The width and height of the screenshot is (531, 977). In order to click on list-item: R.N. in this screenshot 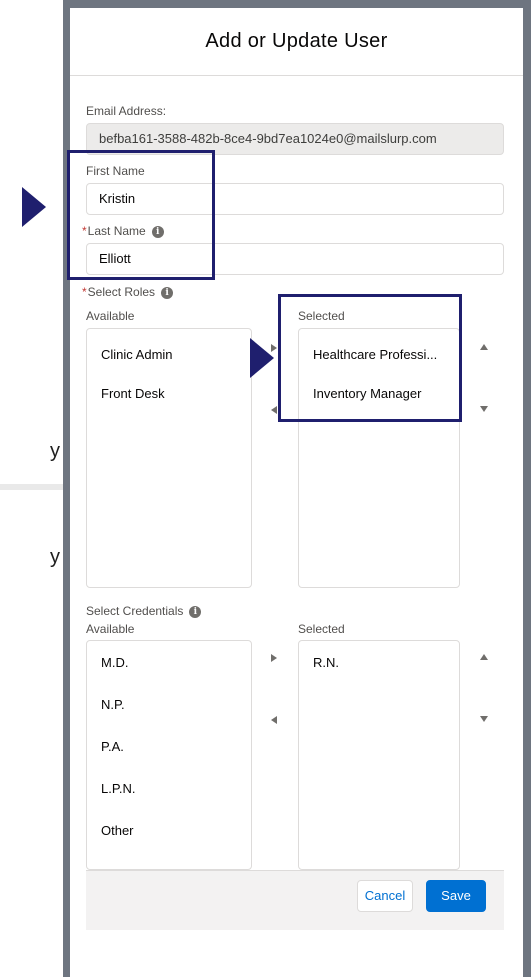, I will do `click(326, 662)`.